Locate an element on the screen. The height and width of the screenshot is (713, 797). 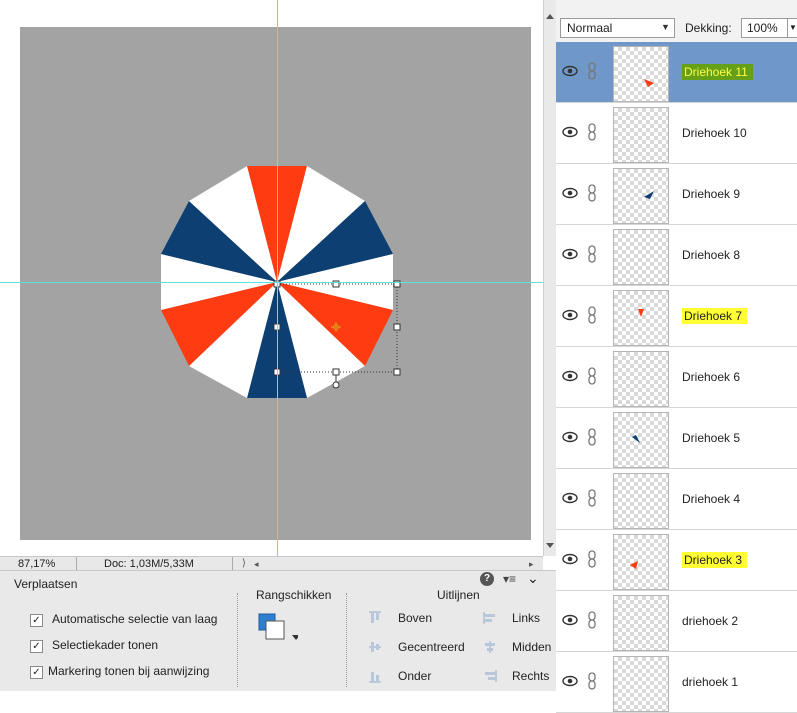
scroll-down-icon is located at coordinates (550, 545).